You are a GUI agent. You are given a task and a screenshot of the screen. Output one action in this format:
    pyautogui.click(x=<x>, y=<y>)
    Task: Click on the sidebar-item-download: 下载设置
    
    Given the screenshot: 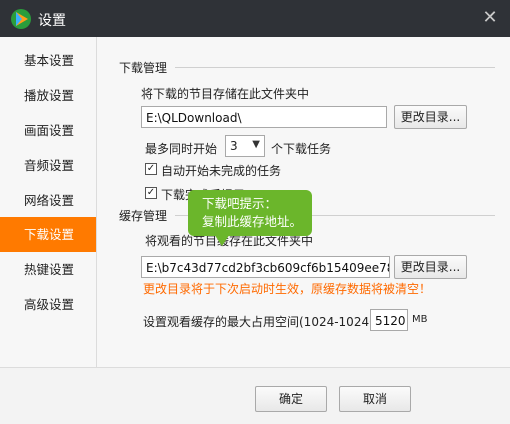 What is the action you would take?
    pyautogui.click(x=48, y=234)
    